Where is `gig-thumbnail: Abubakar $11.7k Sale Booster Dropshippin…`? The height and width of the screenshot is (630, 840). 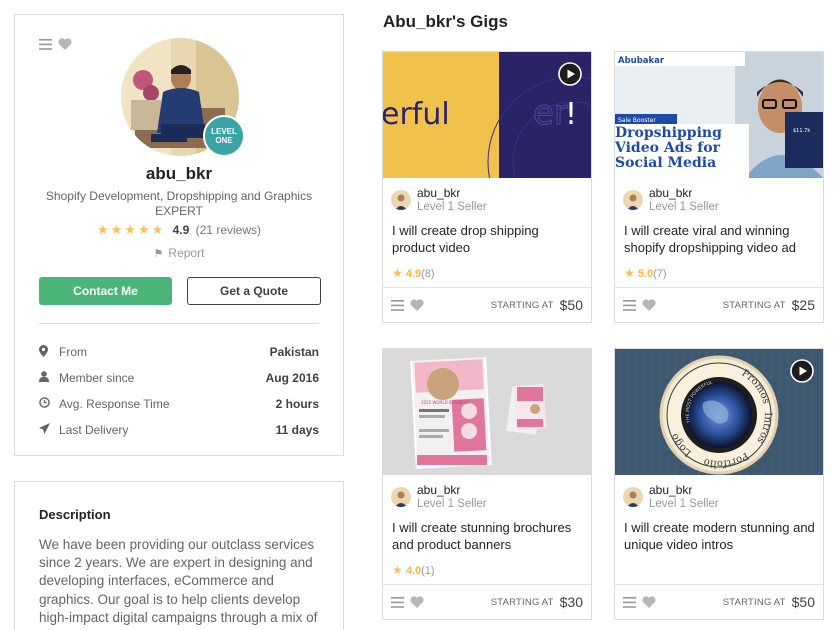
gig-thumbnail: Abubakar $11.7k Sale Booster Dropshippin… is located at coordinates (719, 115).